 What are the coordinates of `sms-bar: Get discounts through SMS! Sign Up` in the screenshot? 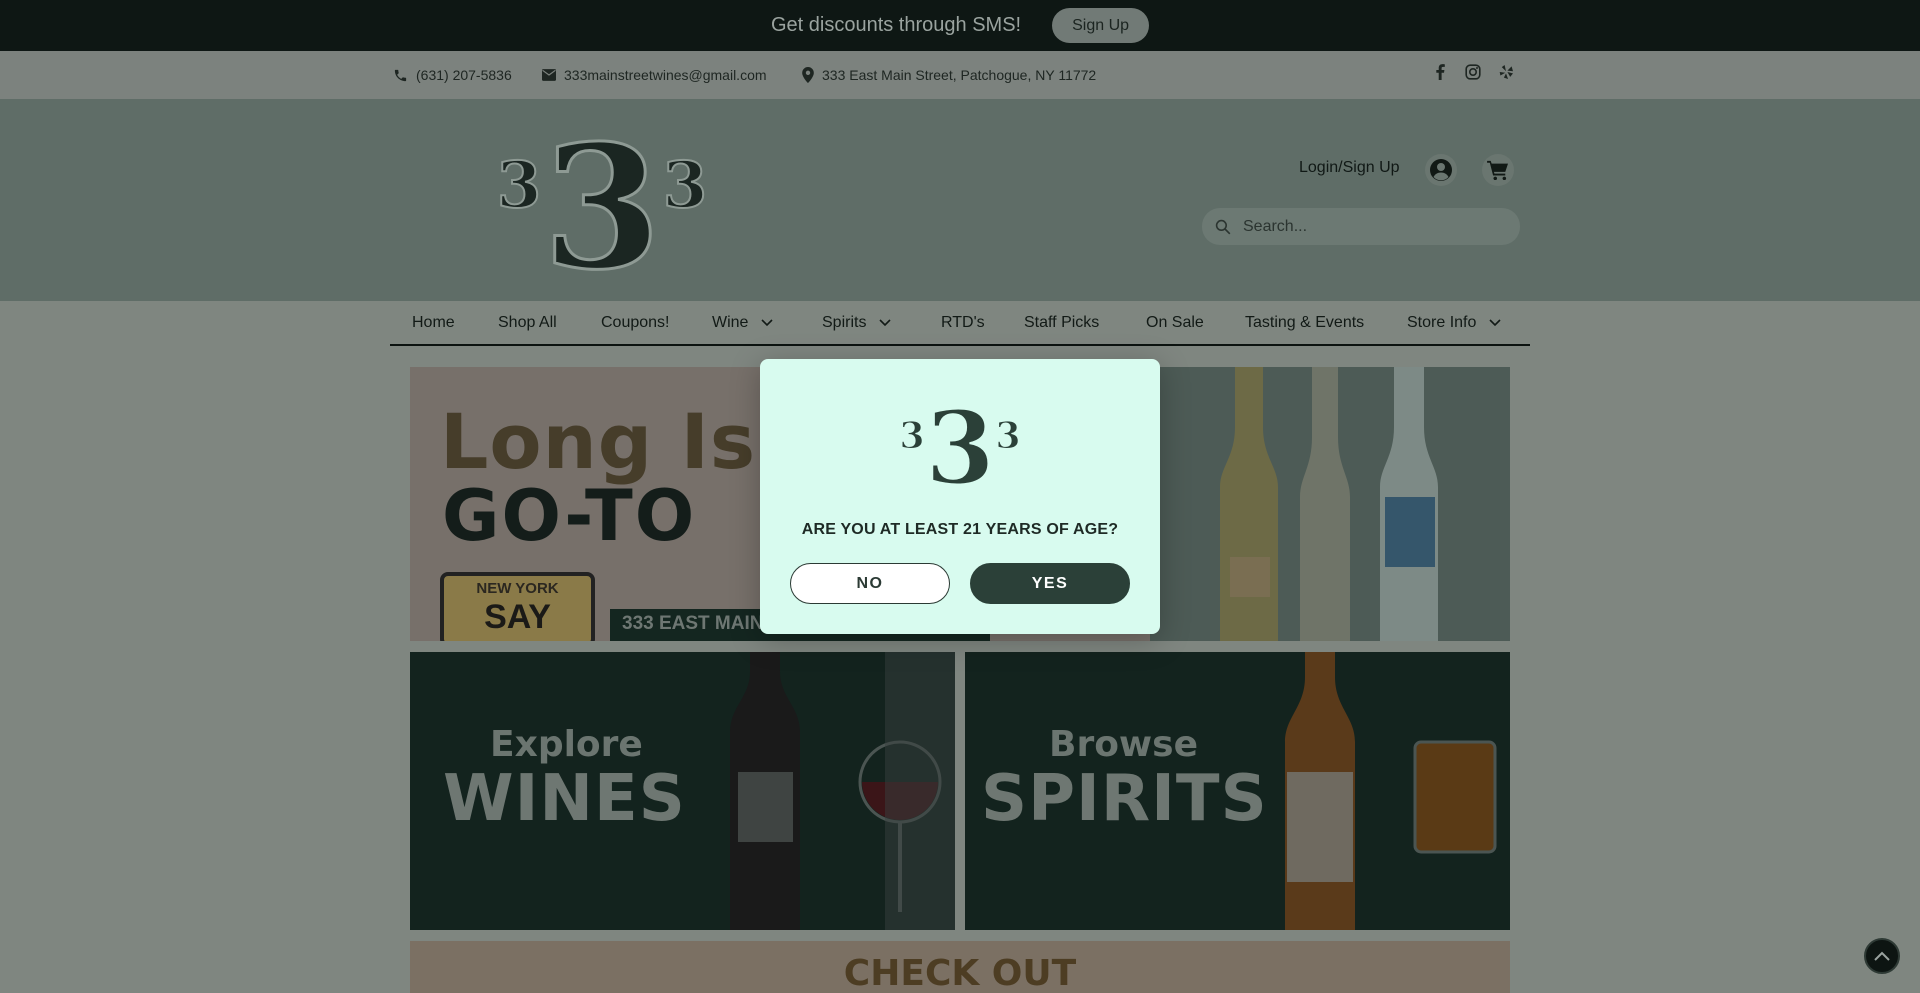 It's located at (960, 25).